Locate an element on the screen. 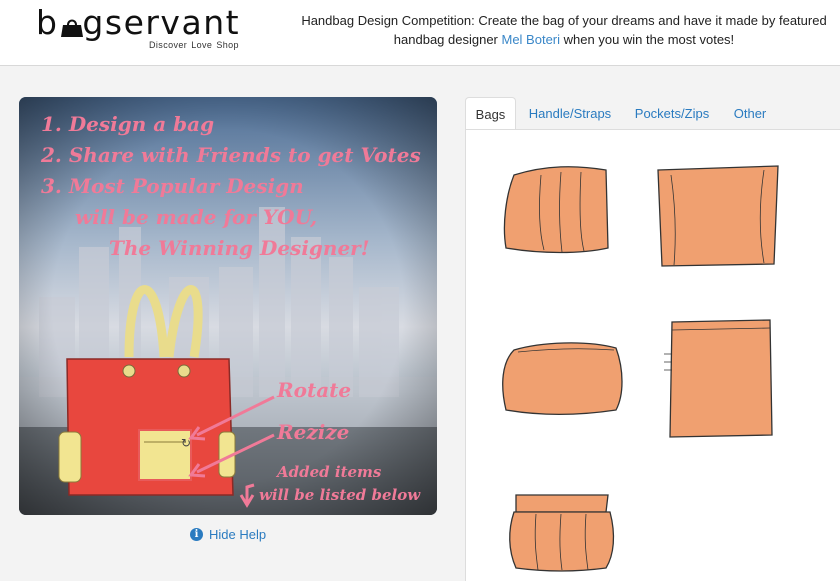 The width and height of the screenshot is (840, 581). help-step-3: 3. Most Popular Design is located at coordinates (172, 186).